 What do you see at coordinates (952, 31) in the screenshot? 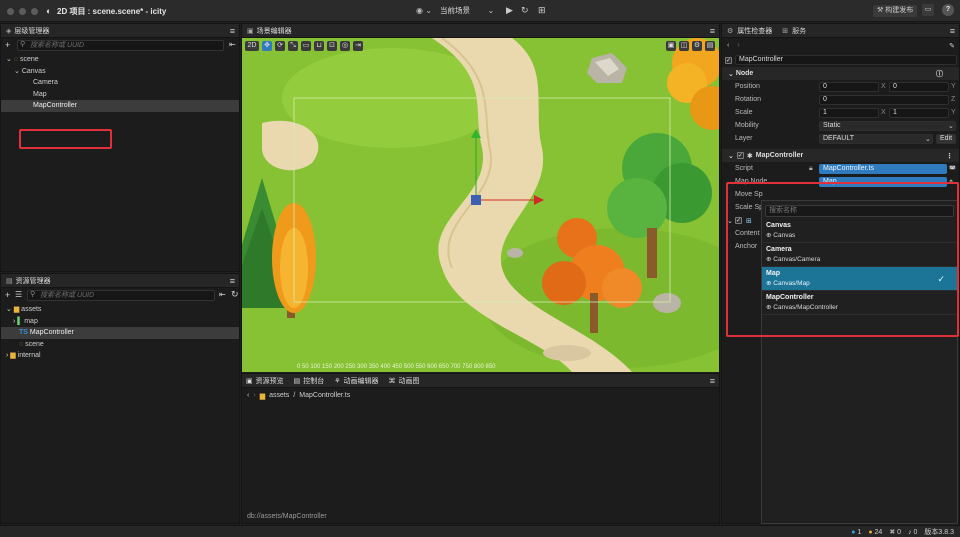
I see `inspector-menu-icon: ≡` at bounding box center [952, 31].